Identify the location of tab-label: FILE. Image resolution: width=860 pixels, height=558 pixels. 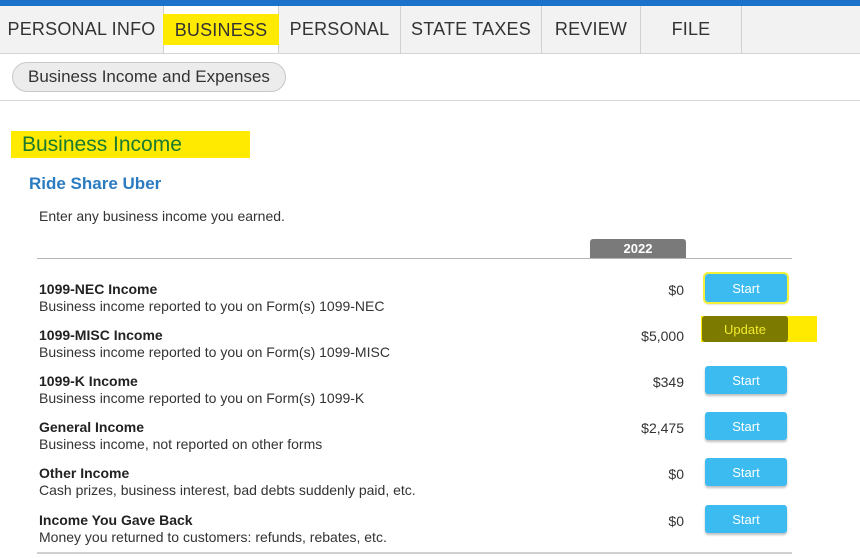
(691, 29).